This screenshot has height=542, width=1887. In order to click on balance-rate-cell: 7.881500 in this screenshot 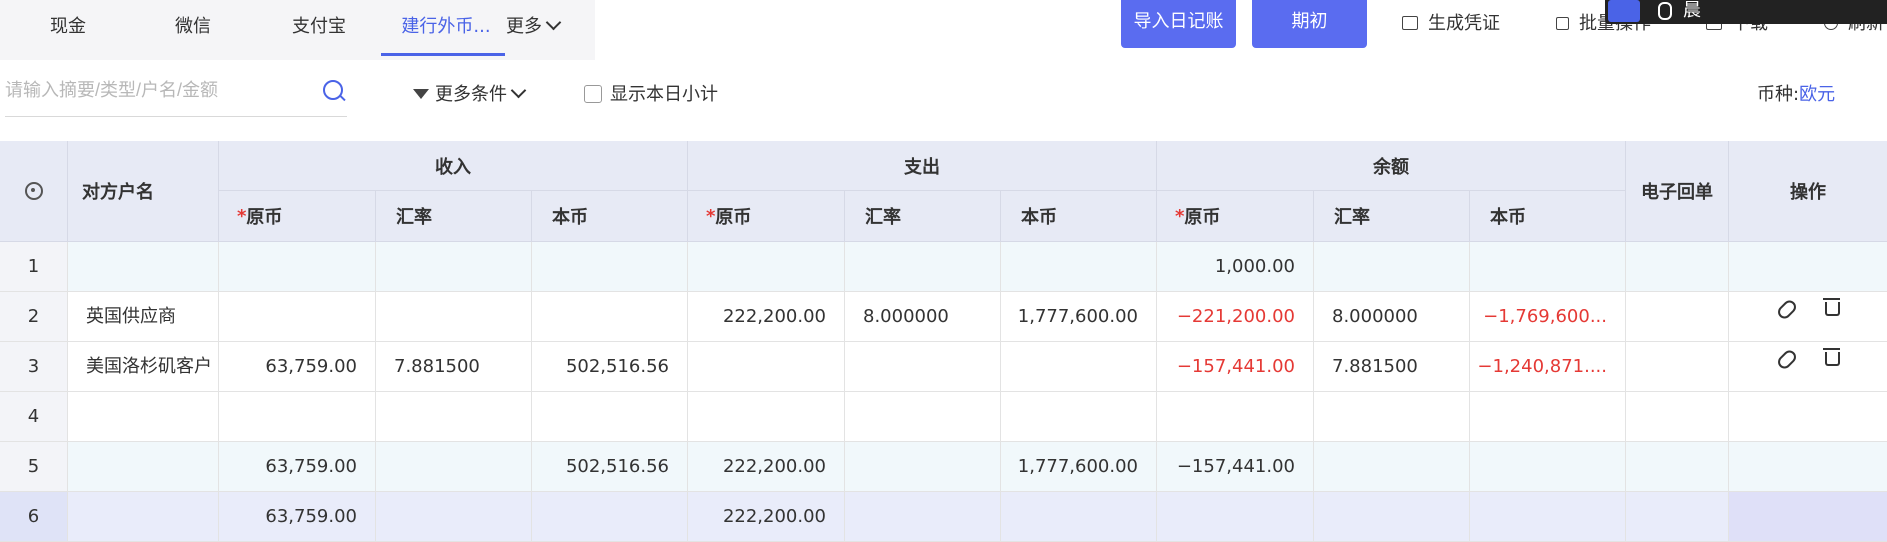, I will do `click(1392, 367)`.